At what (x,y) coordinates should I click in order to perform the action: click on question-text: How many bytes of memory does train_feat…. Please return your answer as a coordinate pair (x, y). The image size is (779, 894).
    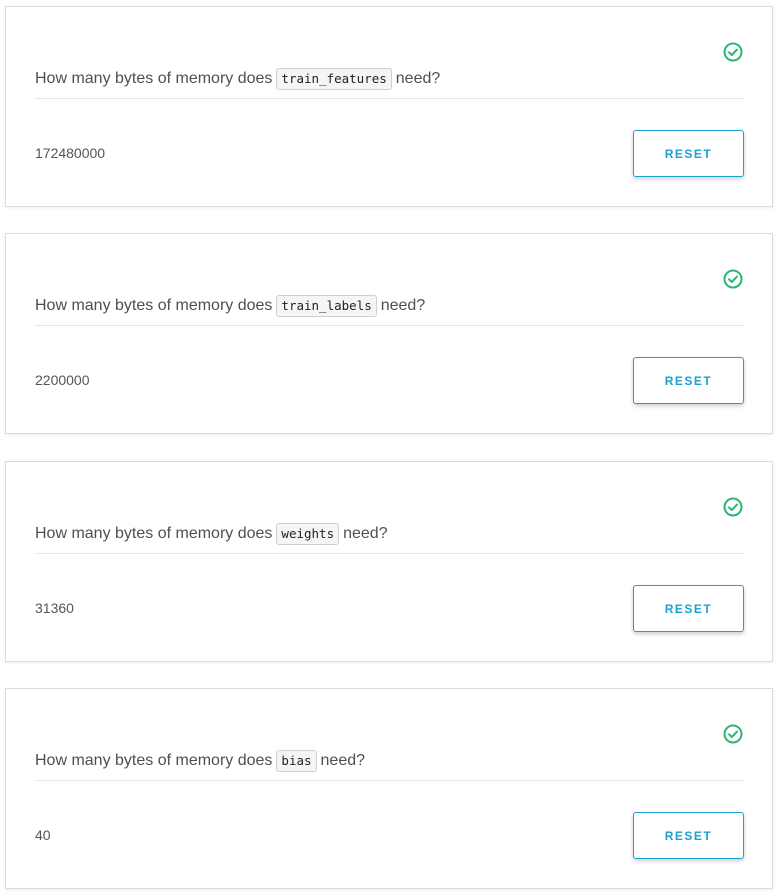
    Looking at the image, I should click on (237, 79).